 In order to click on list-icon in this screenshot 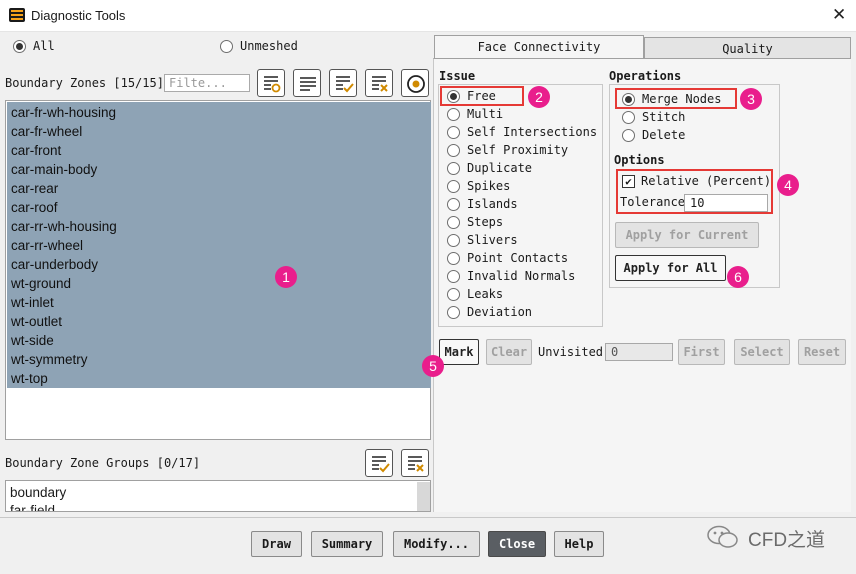, I will do `click(308, 84)`.